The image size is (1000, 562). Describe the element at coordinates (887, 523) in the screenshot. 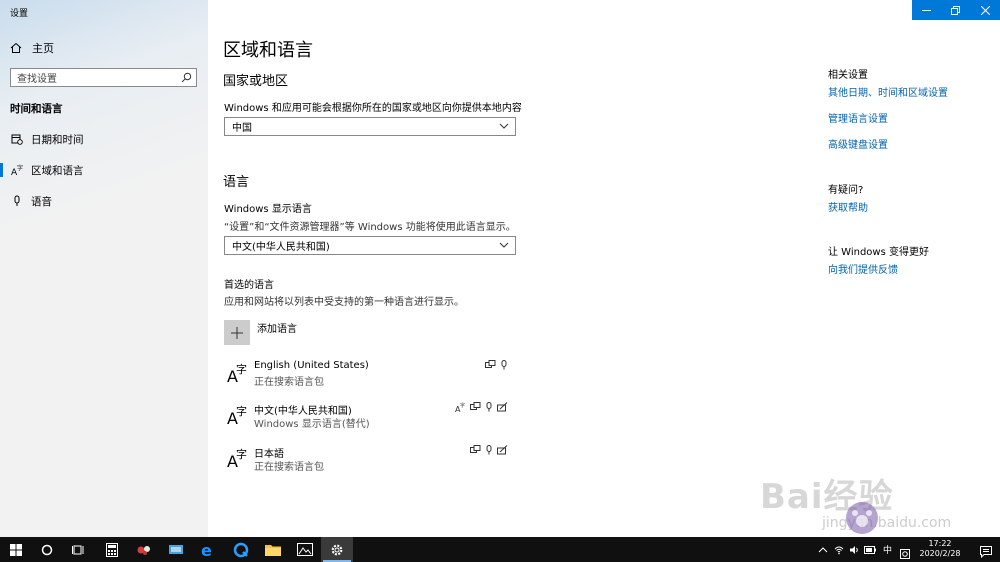

I see `watermark-url: jingyan.baidu.com` at that location.